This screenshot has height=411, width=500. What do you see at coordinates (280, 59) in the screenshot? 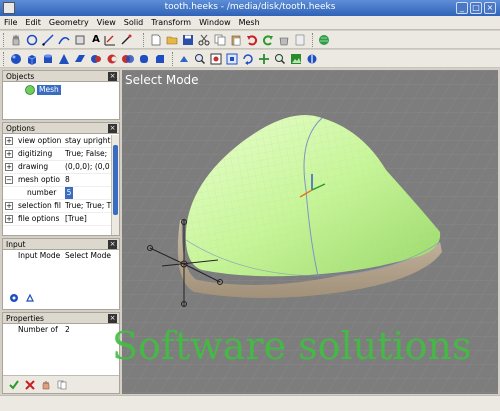
I see `magnify-icon` at bounding box center [280, 59].